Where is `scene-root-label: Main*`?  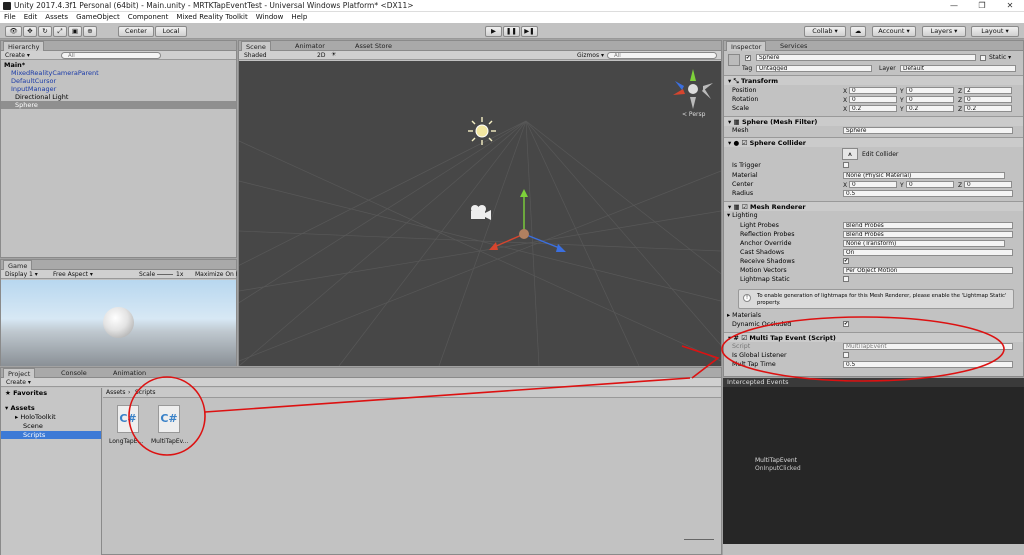 scene-root-label: Main* is located at coordinates (118, 65).